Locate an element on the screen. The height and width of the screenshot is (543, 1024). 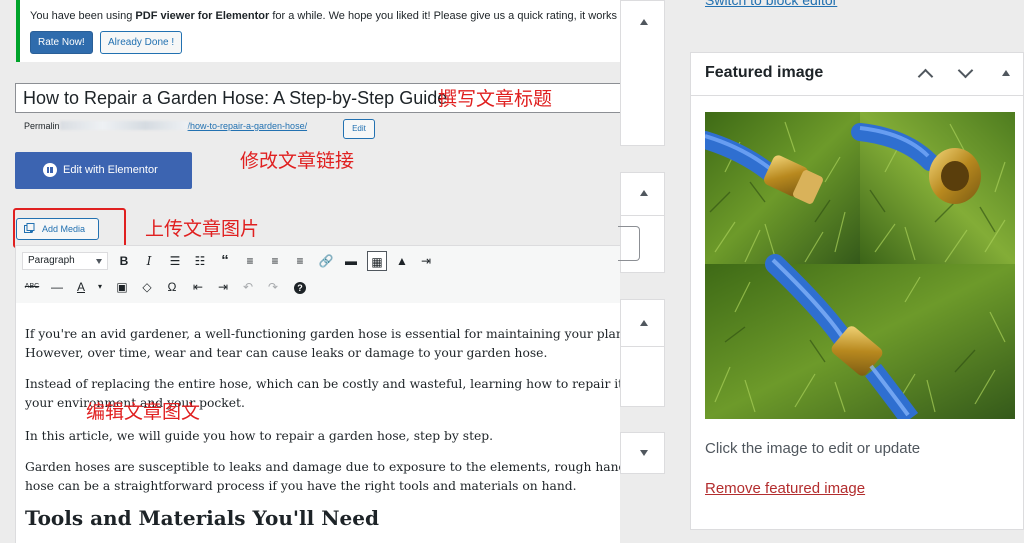
permalink-redacted is located at coordinates (123, 125).